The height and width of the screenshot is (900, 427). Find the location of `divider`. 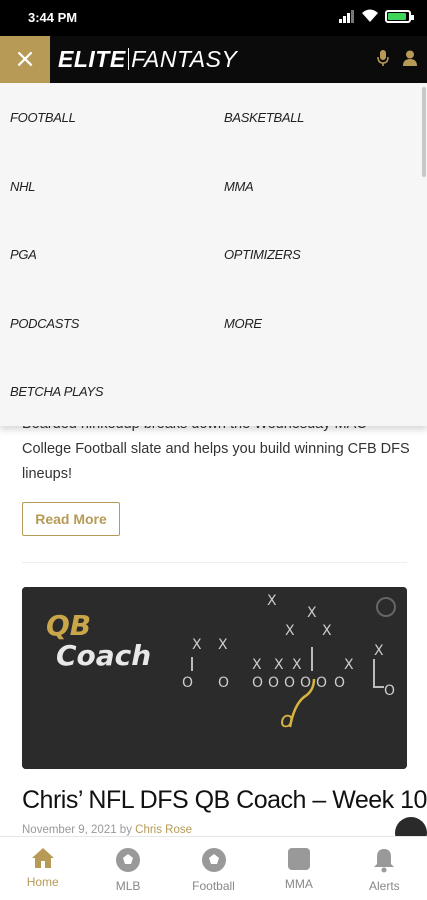

divider is located at coordinates (214, 562).